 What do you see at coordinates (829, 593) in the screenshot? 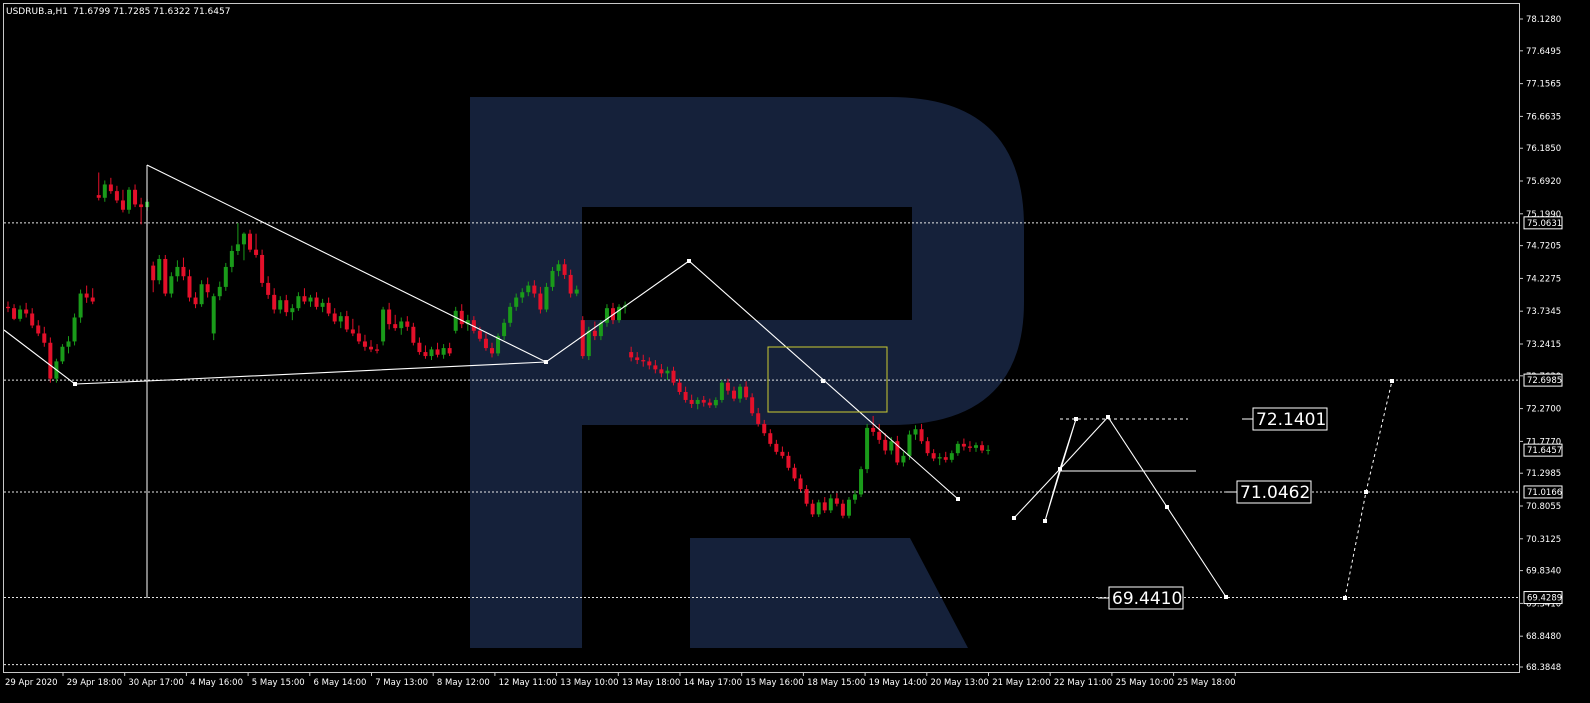
I see `watermark-logo-shape` at bounding box center [829, 593].